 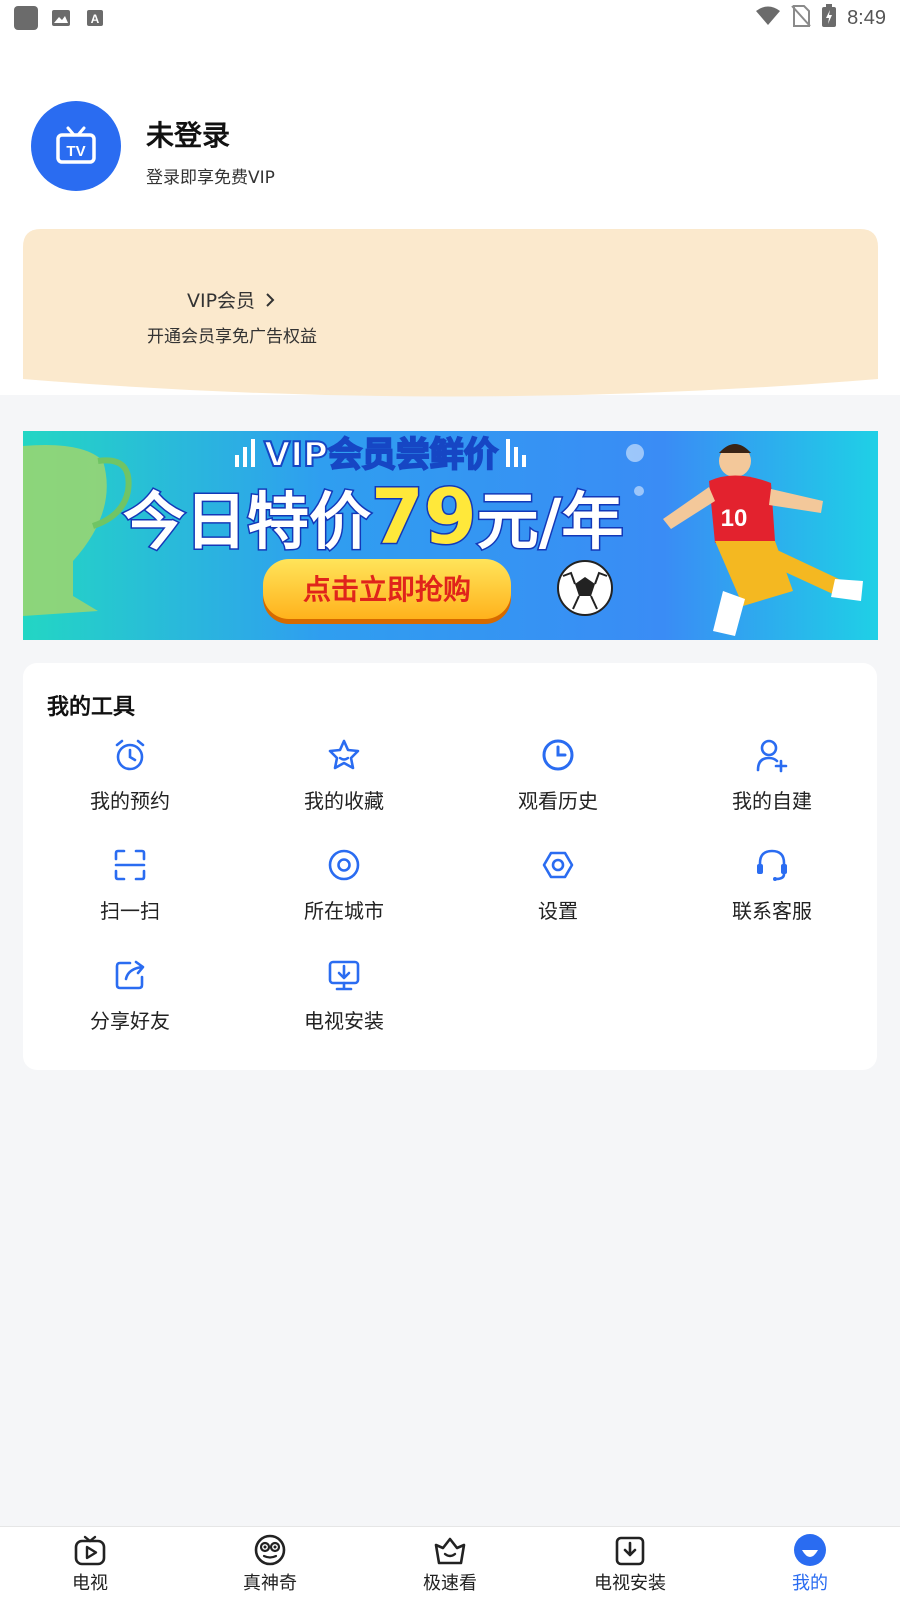 What do you see at coordinates (810, 1583) in the screenshot?
I see `nav-label: 我的` at bounding box center [810, 1583].